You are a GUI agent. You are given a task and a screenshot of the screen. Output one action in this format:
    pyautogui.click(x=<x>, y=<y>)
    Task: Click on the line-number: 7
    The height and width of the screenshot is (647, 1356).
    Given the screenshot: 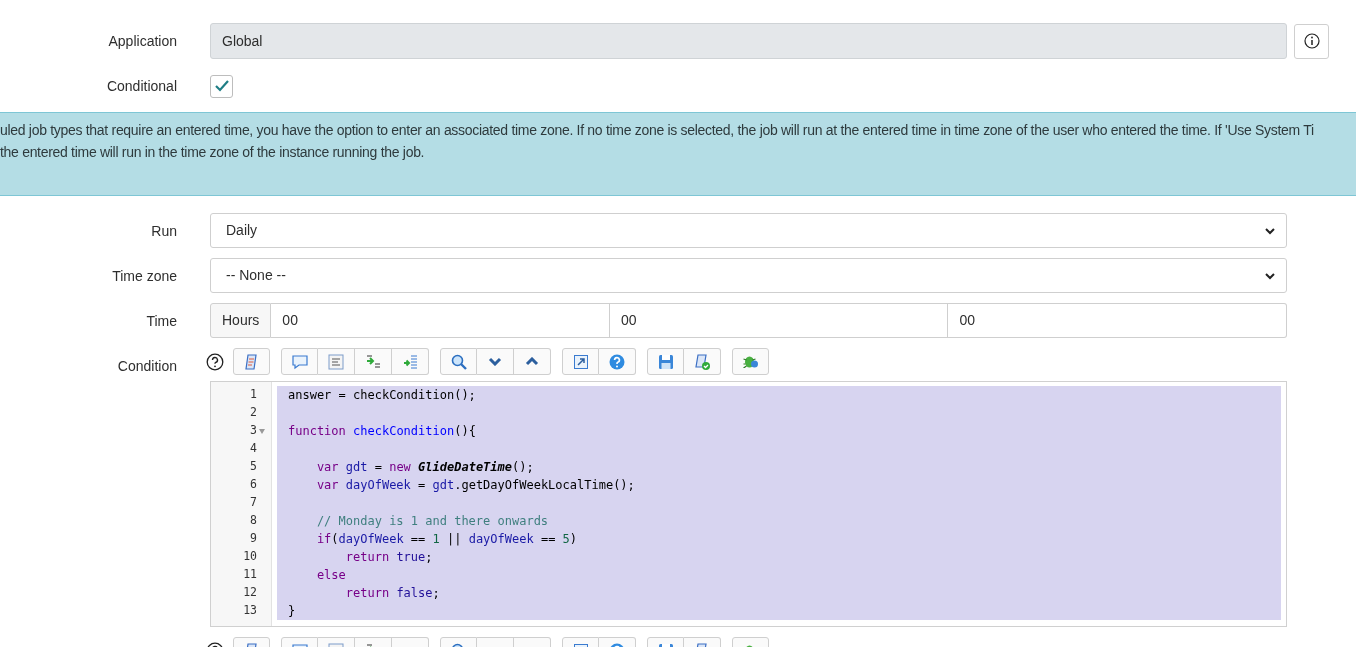 What is the action you would take?
    pyautogui.click(x=253, y=503)
    